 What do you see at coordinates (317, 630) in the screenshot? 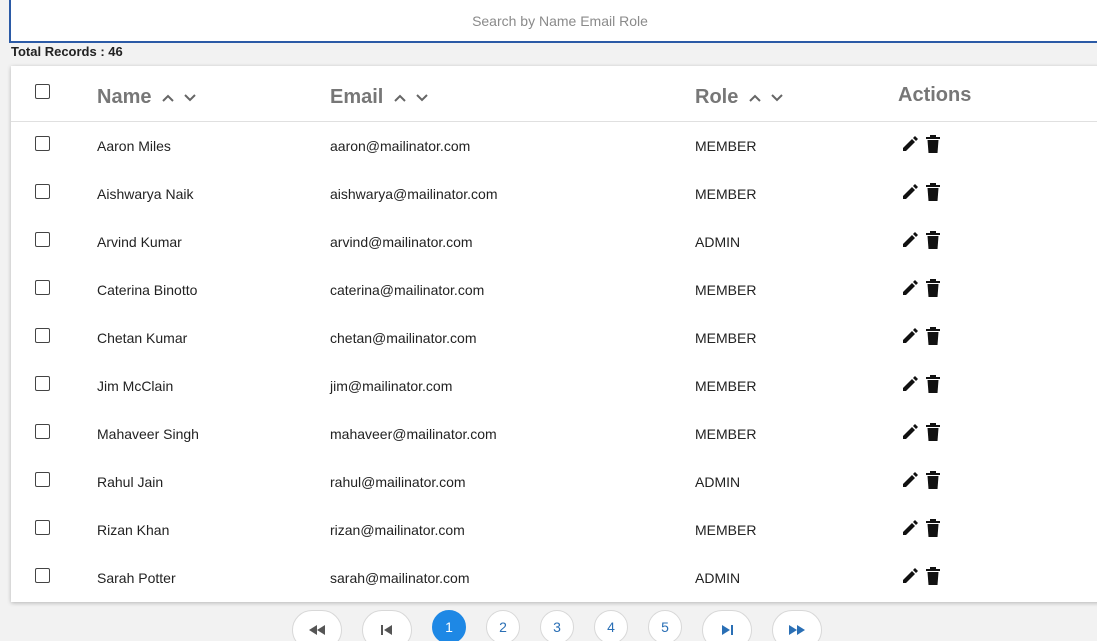
I see `first-page-icon` at bounding box center [317, 630].